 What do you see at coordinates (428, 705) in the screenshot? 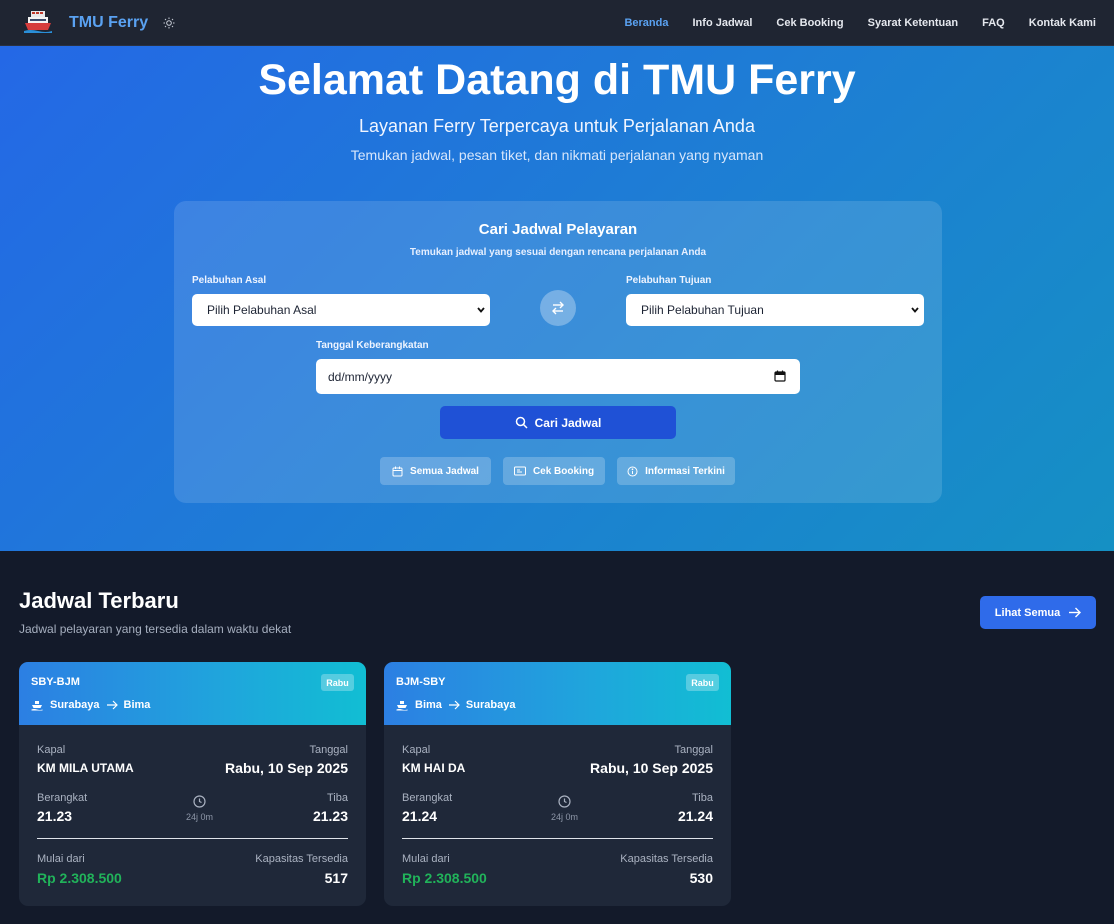
I see `route-origin: Bima` at bounding box center [428, 705].